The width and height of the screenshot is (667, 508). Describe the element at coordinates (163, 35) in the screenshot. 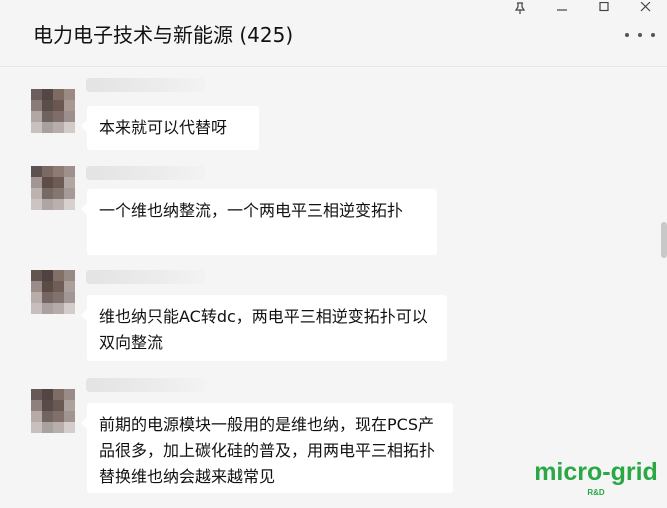

I see `chat-title: 电力电子技术与新能源 (425)` at that location.